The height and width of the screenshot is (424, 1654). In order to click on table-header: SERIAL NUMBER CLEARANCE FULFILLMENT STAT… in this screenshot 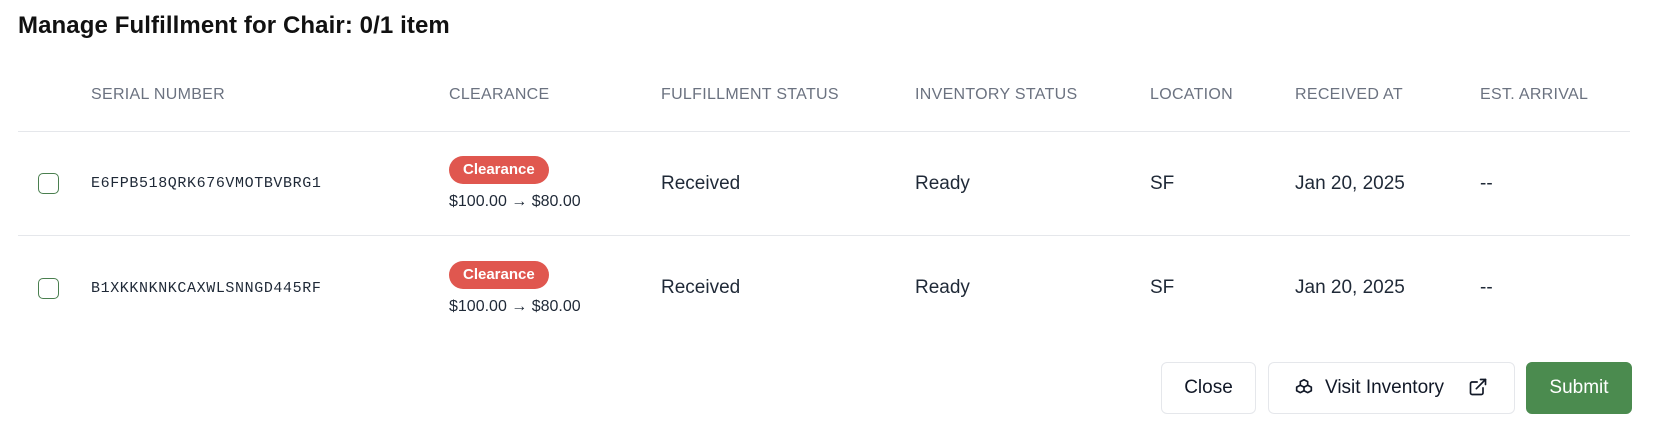, I will do `click(824, 102)`.